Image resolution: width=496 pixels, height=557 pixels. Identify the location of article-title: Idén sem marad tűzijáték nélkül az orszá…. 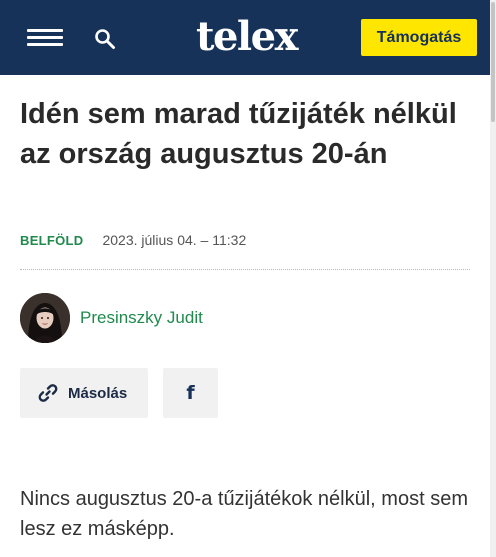
(238, 134).